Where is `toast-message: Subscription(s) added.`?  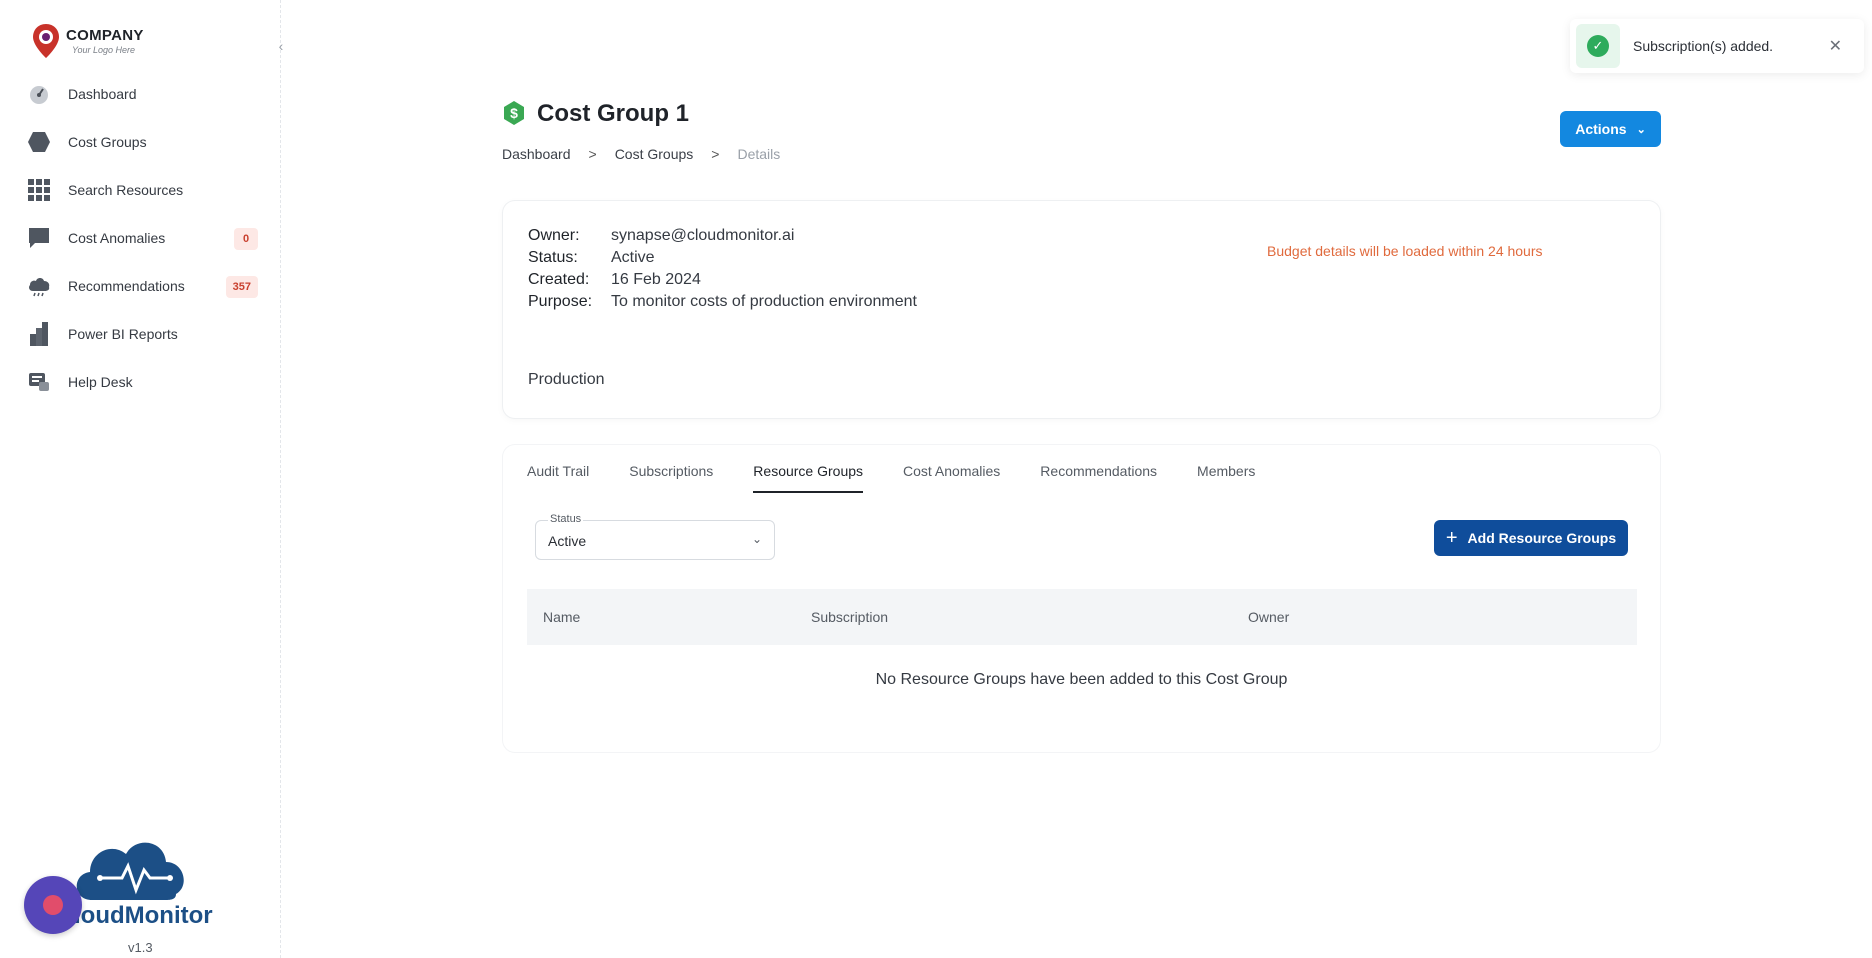
toast-message: Subscription(s) added. is located at coordinates (1703, 46).